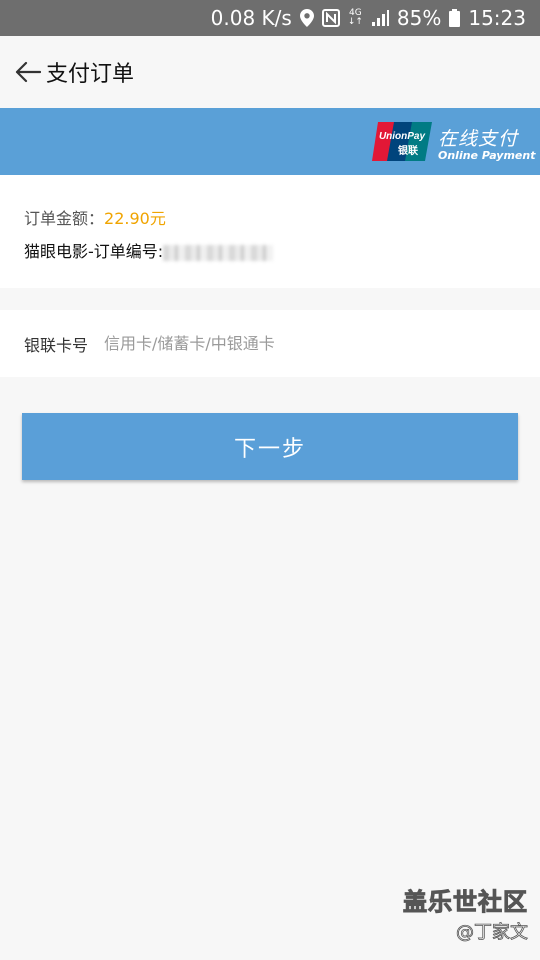  What do you see at coordinates (304, 343) in the screenshot?
I see `card-number-input` at bounding box center [304, 343].